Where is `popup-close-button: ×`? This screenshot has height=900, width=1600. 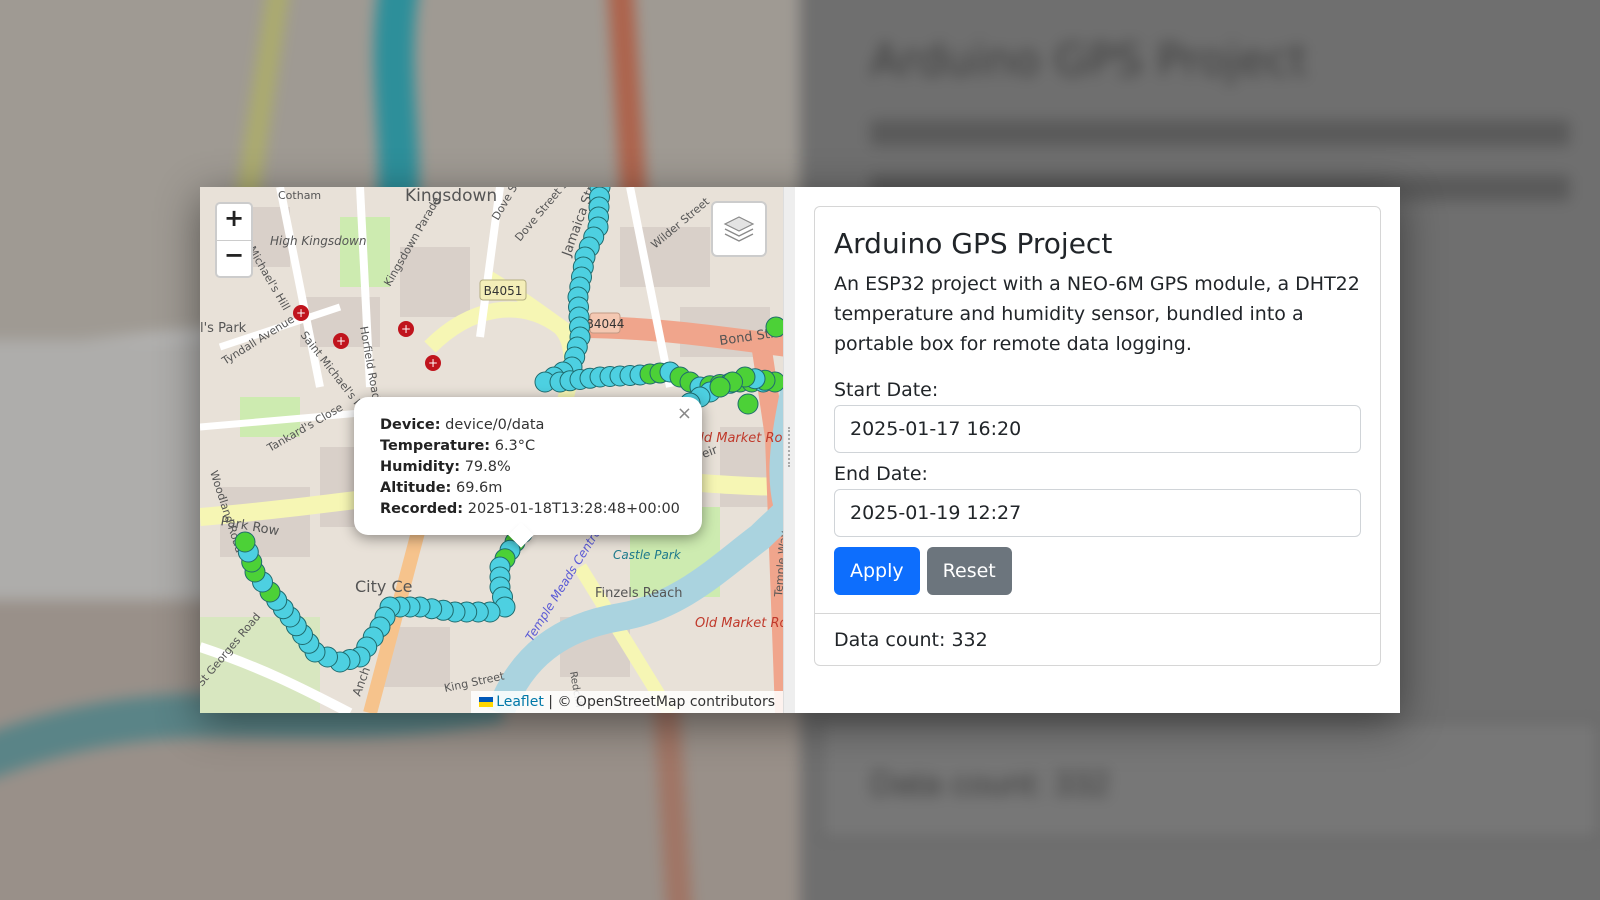
popup-close-button: × is located at coordinates (684, 413).